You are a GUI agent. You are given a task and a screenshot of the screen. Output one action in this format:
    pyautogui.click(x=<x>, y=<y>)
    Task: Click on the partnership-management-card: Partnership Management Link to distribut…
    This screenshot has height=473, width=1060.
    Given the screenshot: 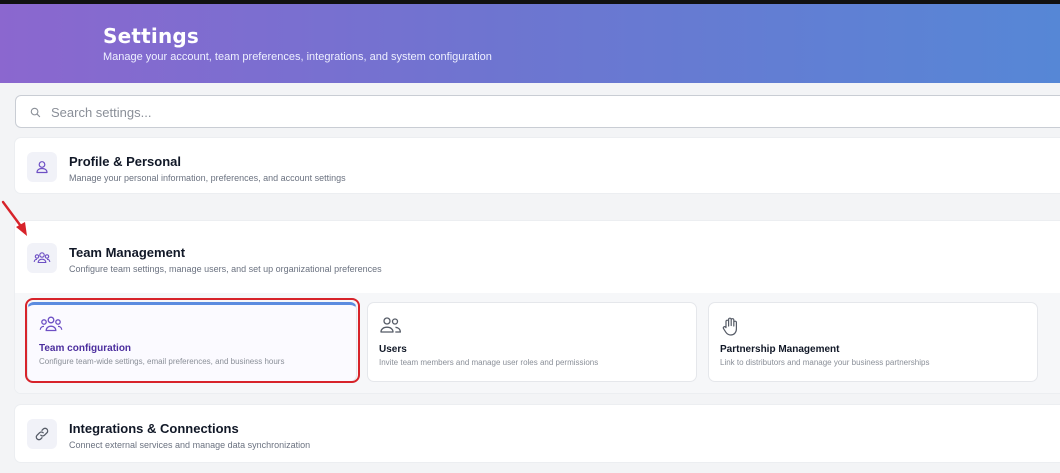 What is the action you would take?
    pyautogui.click(x=873, y=342)
    